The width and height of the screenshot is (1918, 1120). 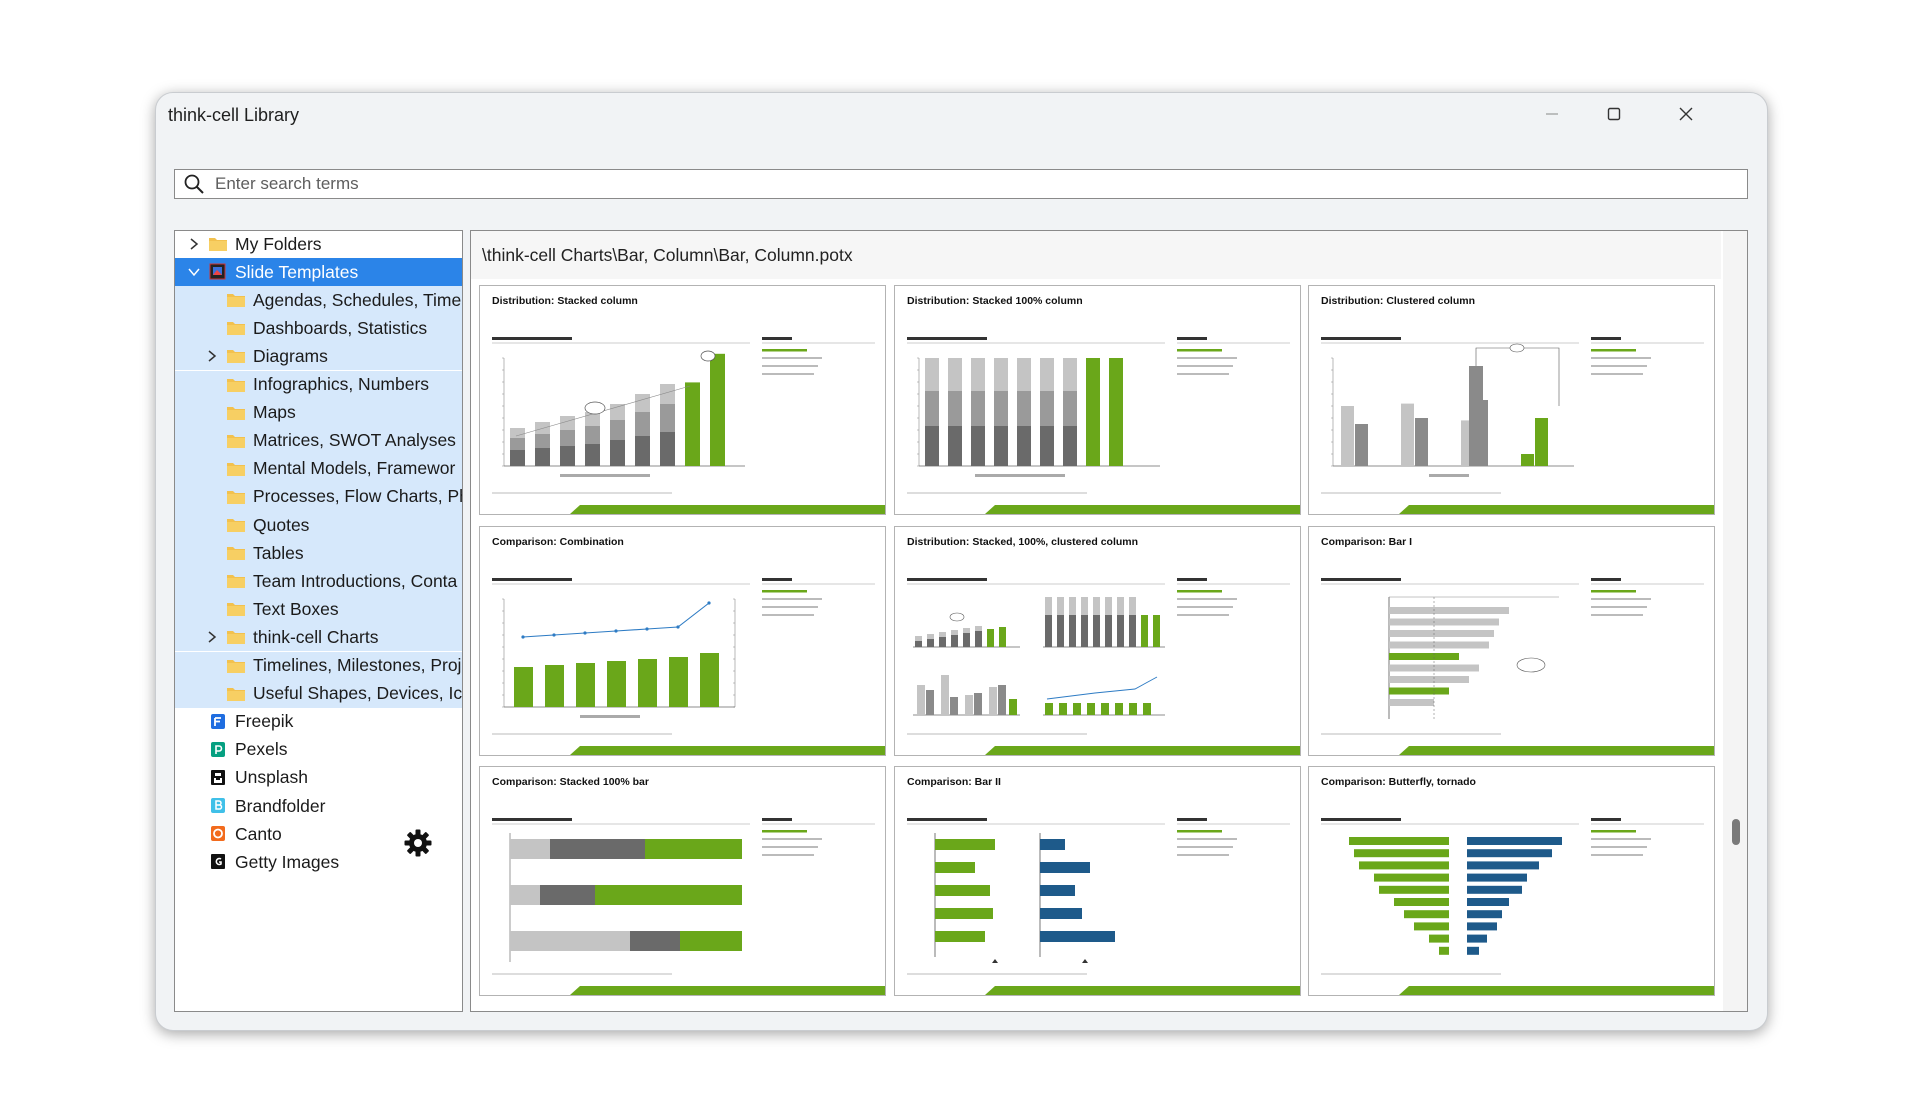 I want to click on tree-item-slide-templates: Slide Templates, so click(x=318, y=272).